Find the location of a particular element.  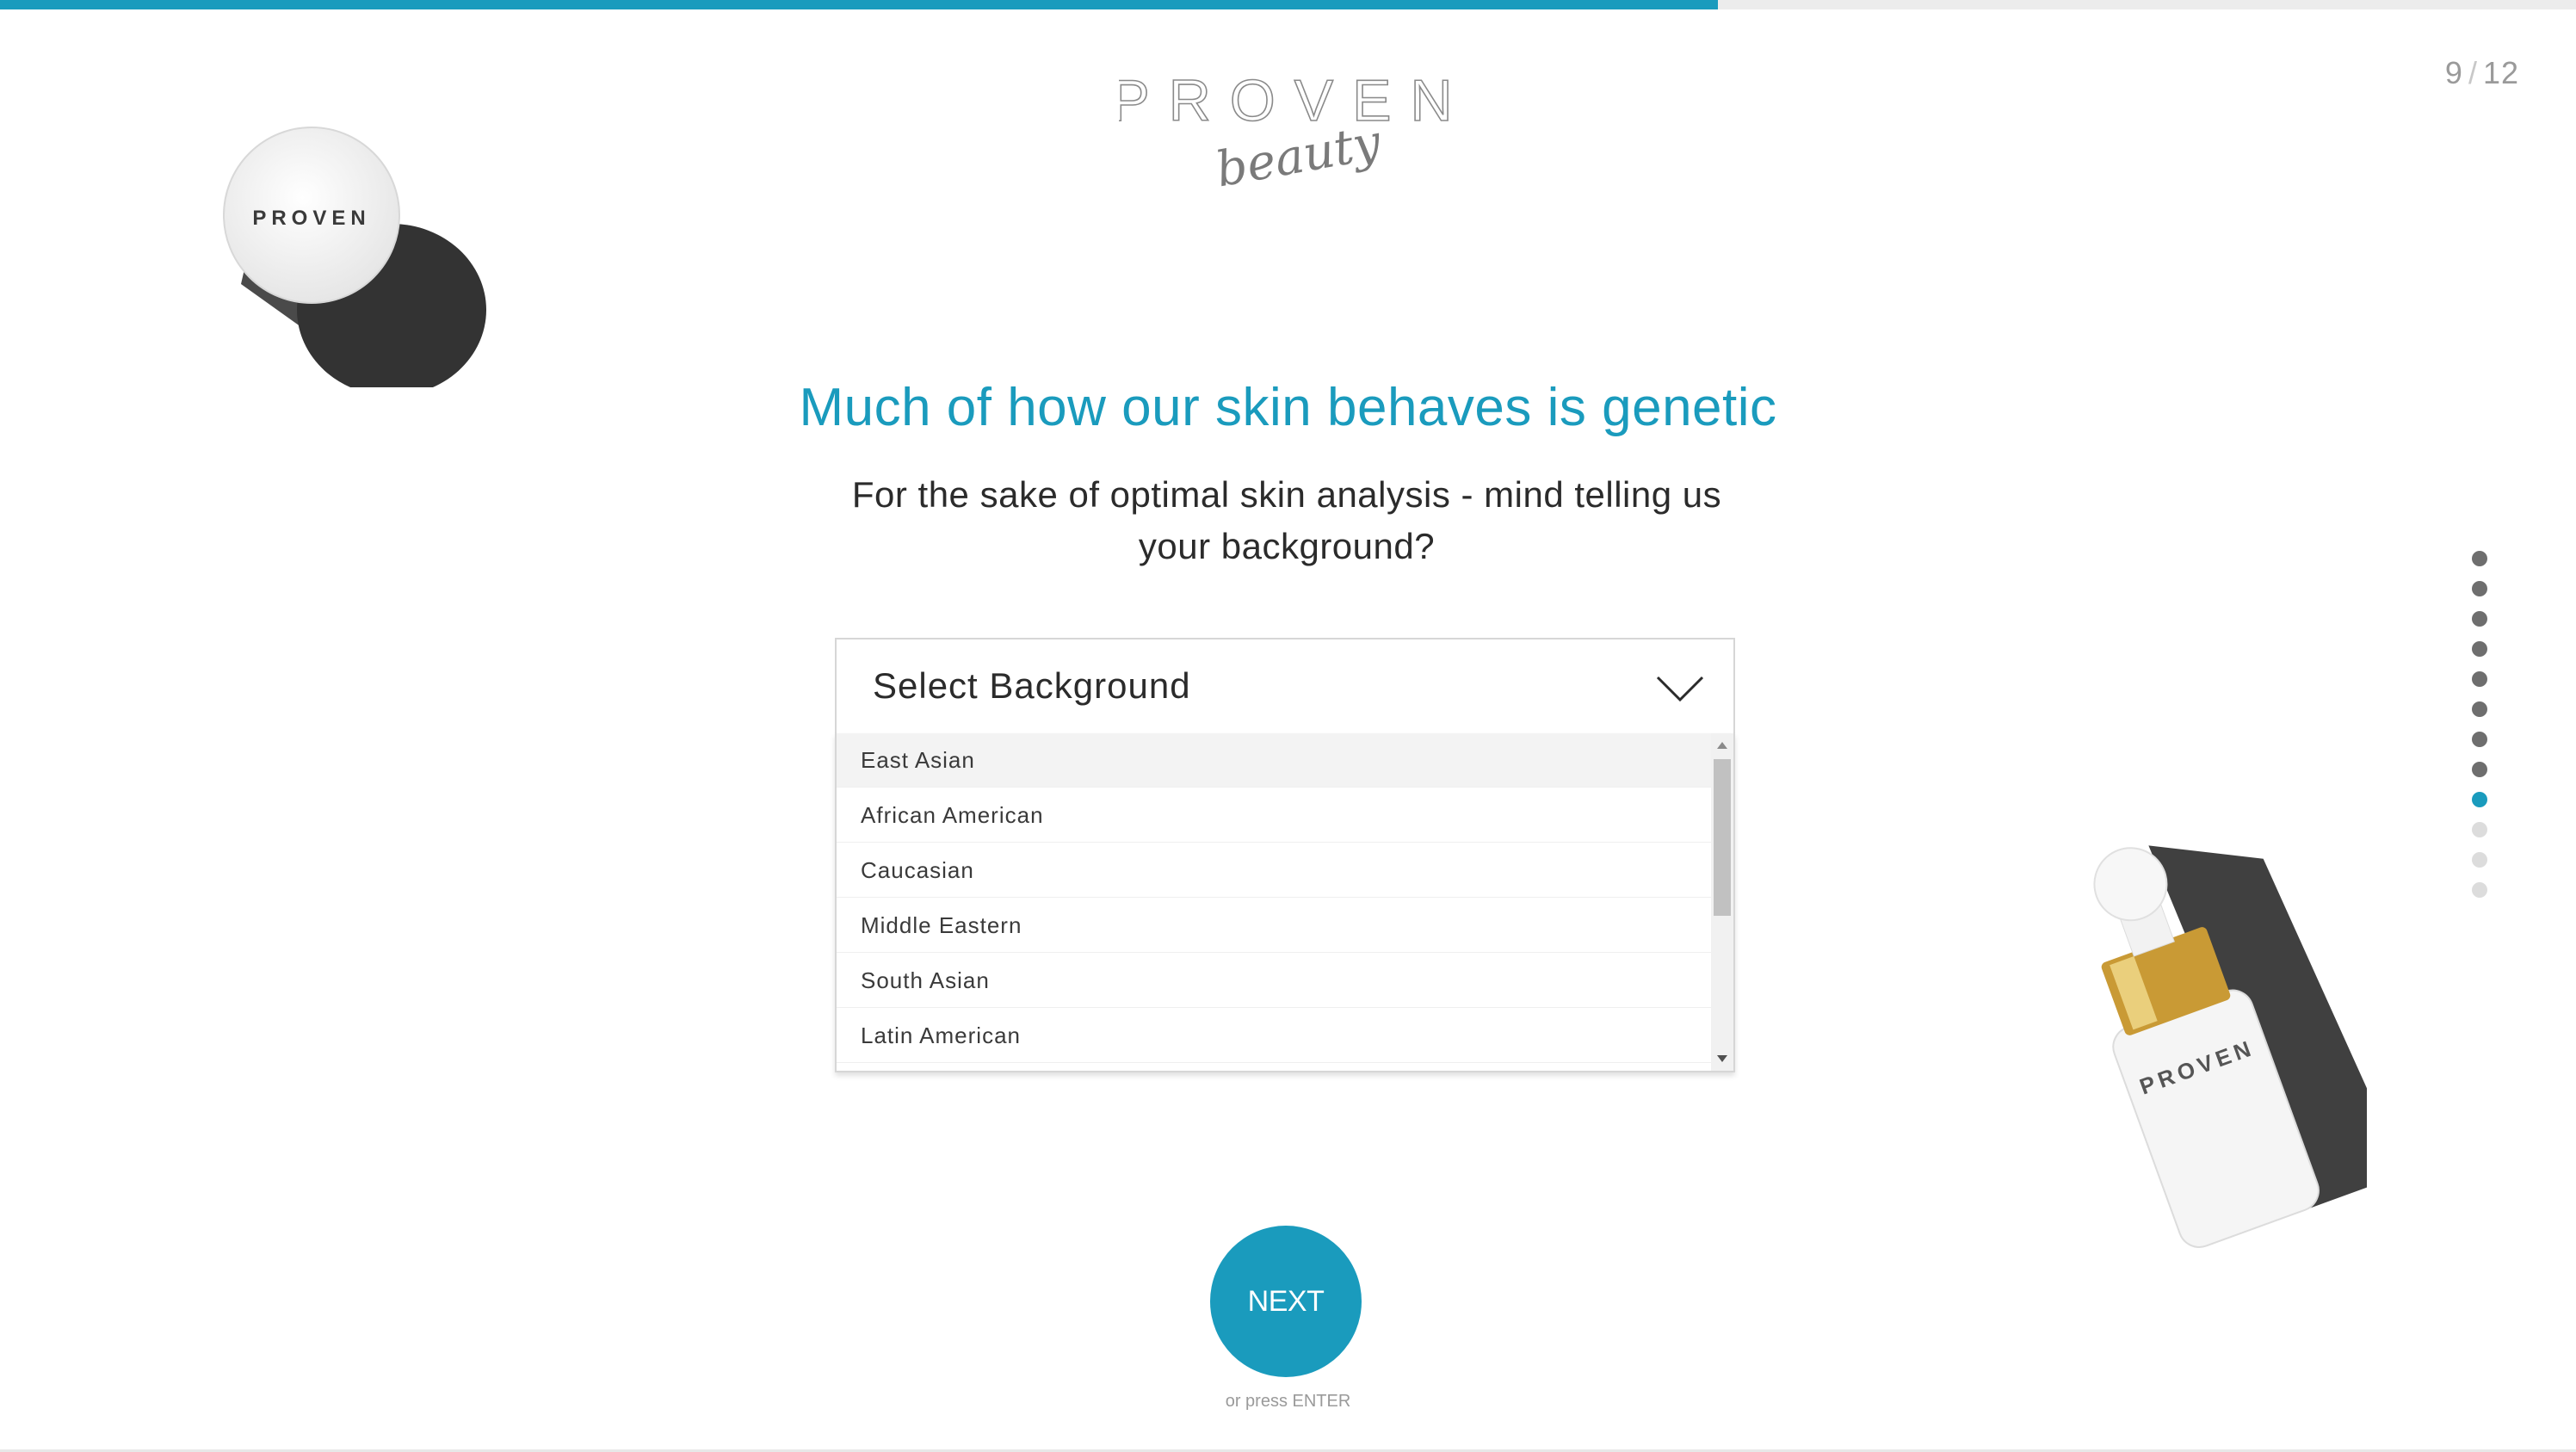

step-counter: 9/12 is located at coordinates (2482, 73).